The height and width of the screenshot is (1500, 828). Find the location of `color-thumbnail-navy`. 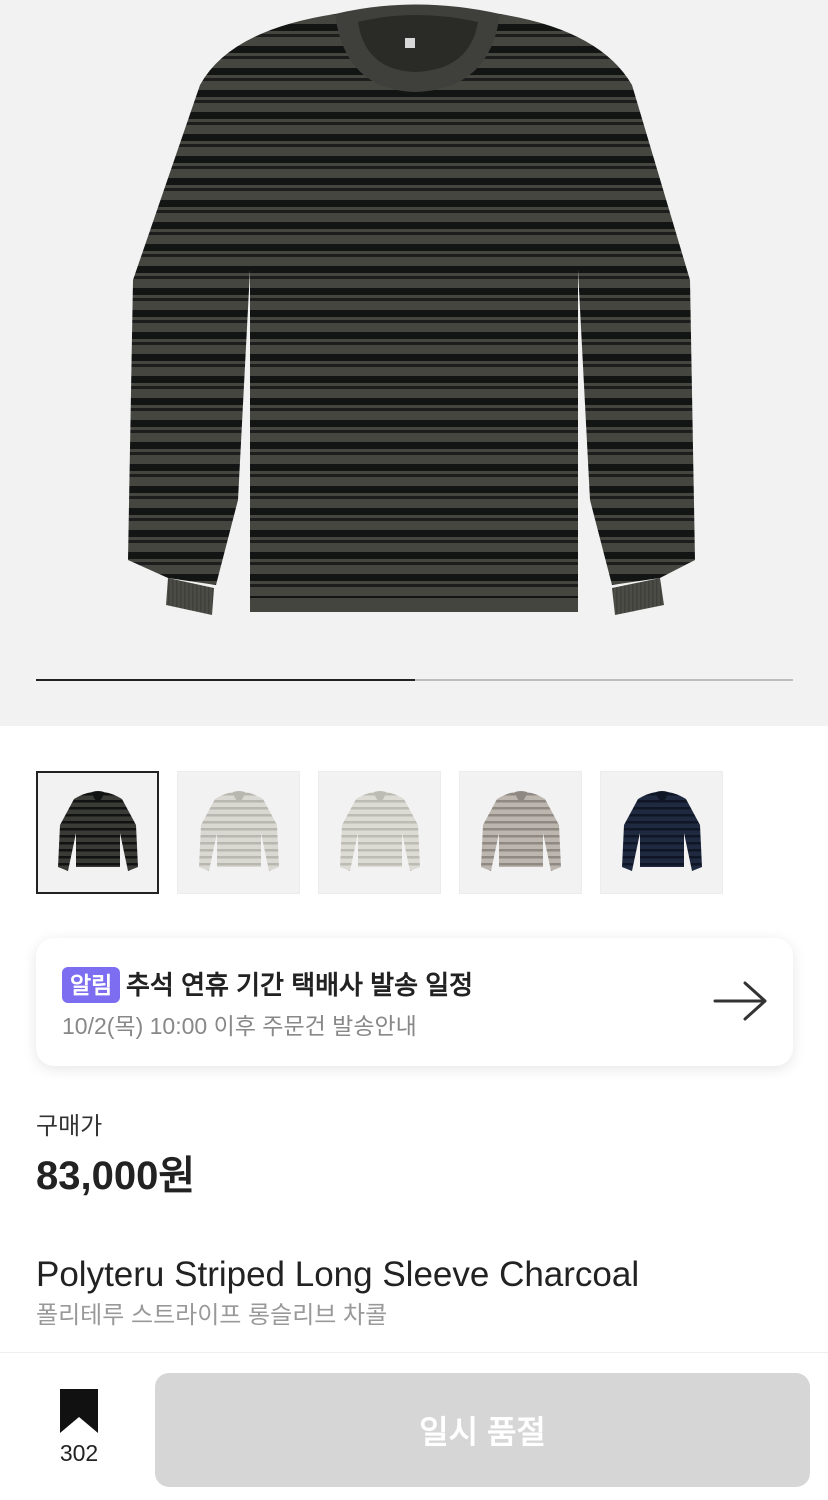

color-thumbnail-navy is located at coordinates (661, 832).